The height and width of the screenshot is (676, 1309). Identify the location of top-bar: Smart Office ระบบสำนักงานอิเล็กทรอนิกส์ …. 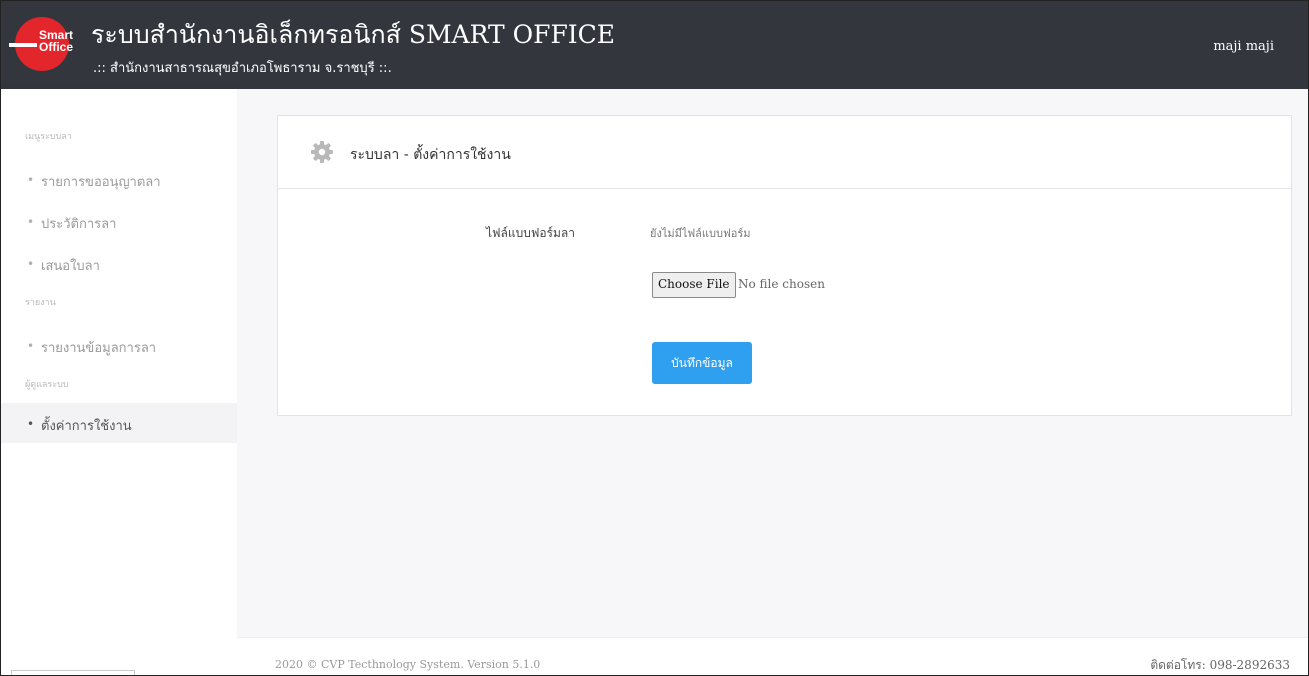
(654, 45).